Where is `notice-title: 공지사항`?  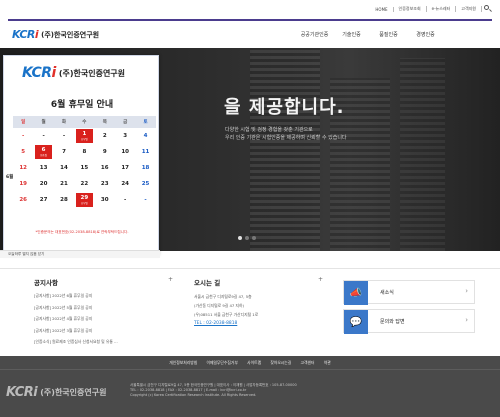
notice-title: 공지사항 is located at coordinates (46, 283).